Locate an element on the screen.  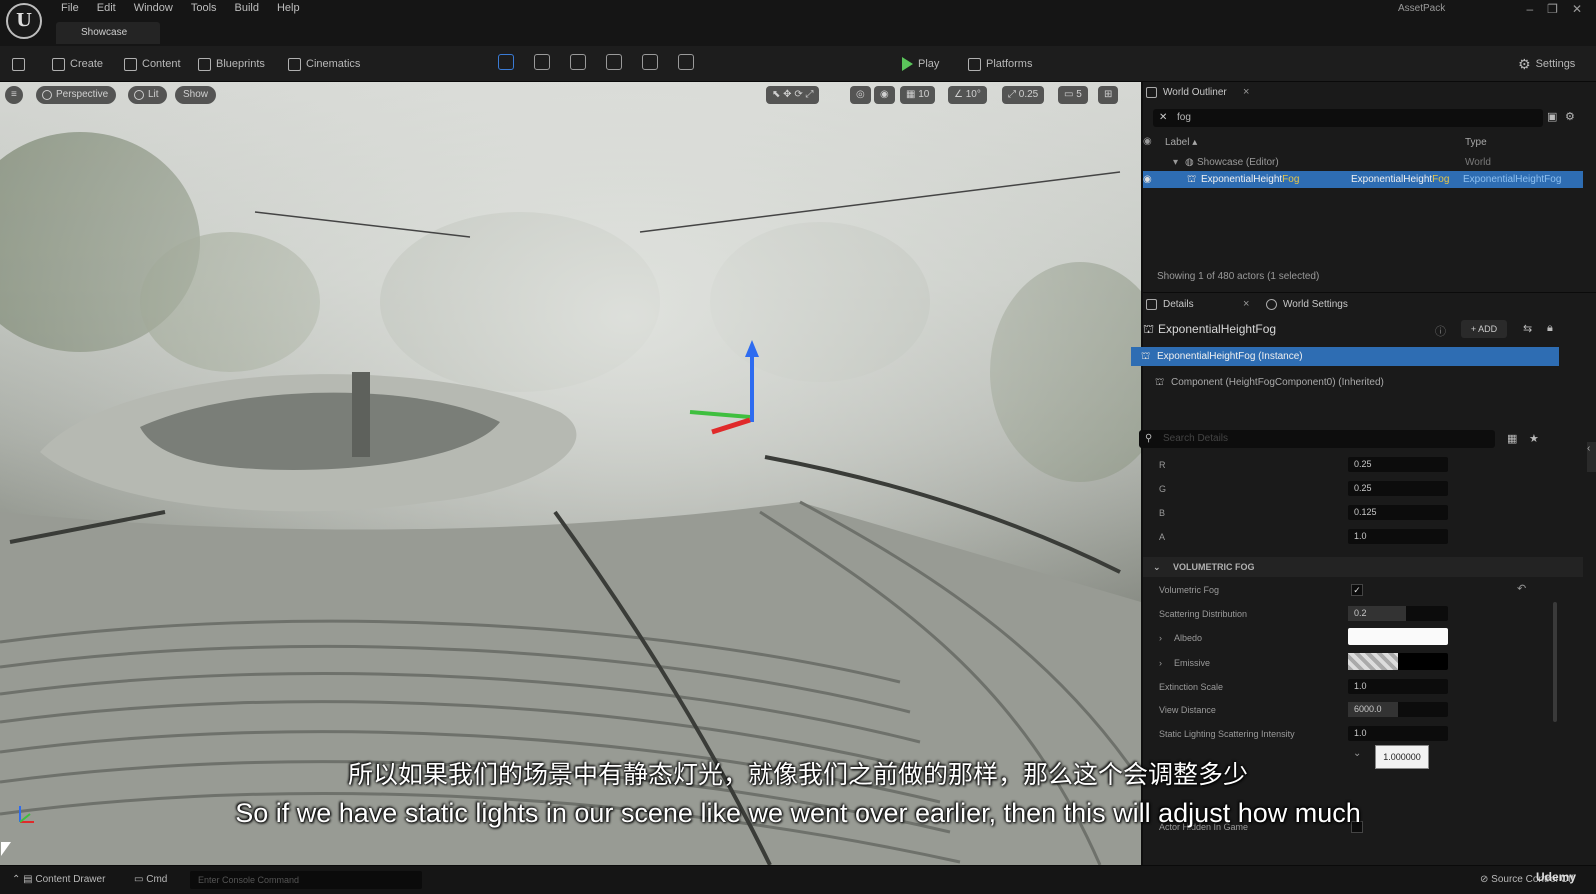
close-details-icon: × is located at coordinates (1246, 304).